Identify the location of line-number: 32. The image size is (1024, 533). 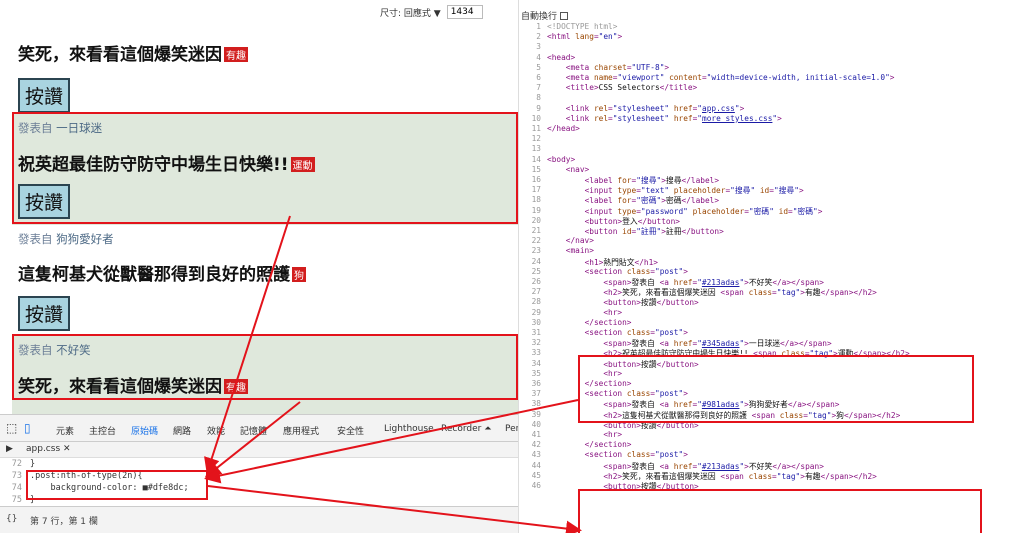
(536, 343).